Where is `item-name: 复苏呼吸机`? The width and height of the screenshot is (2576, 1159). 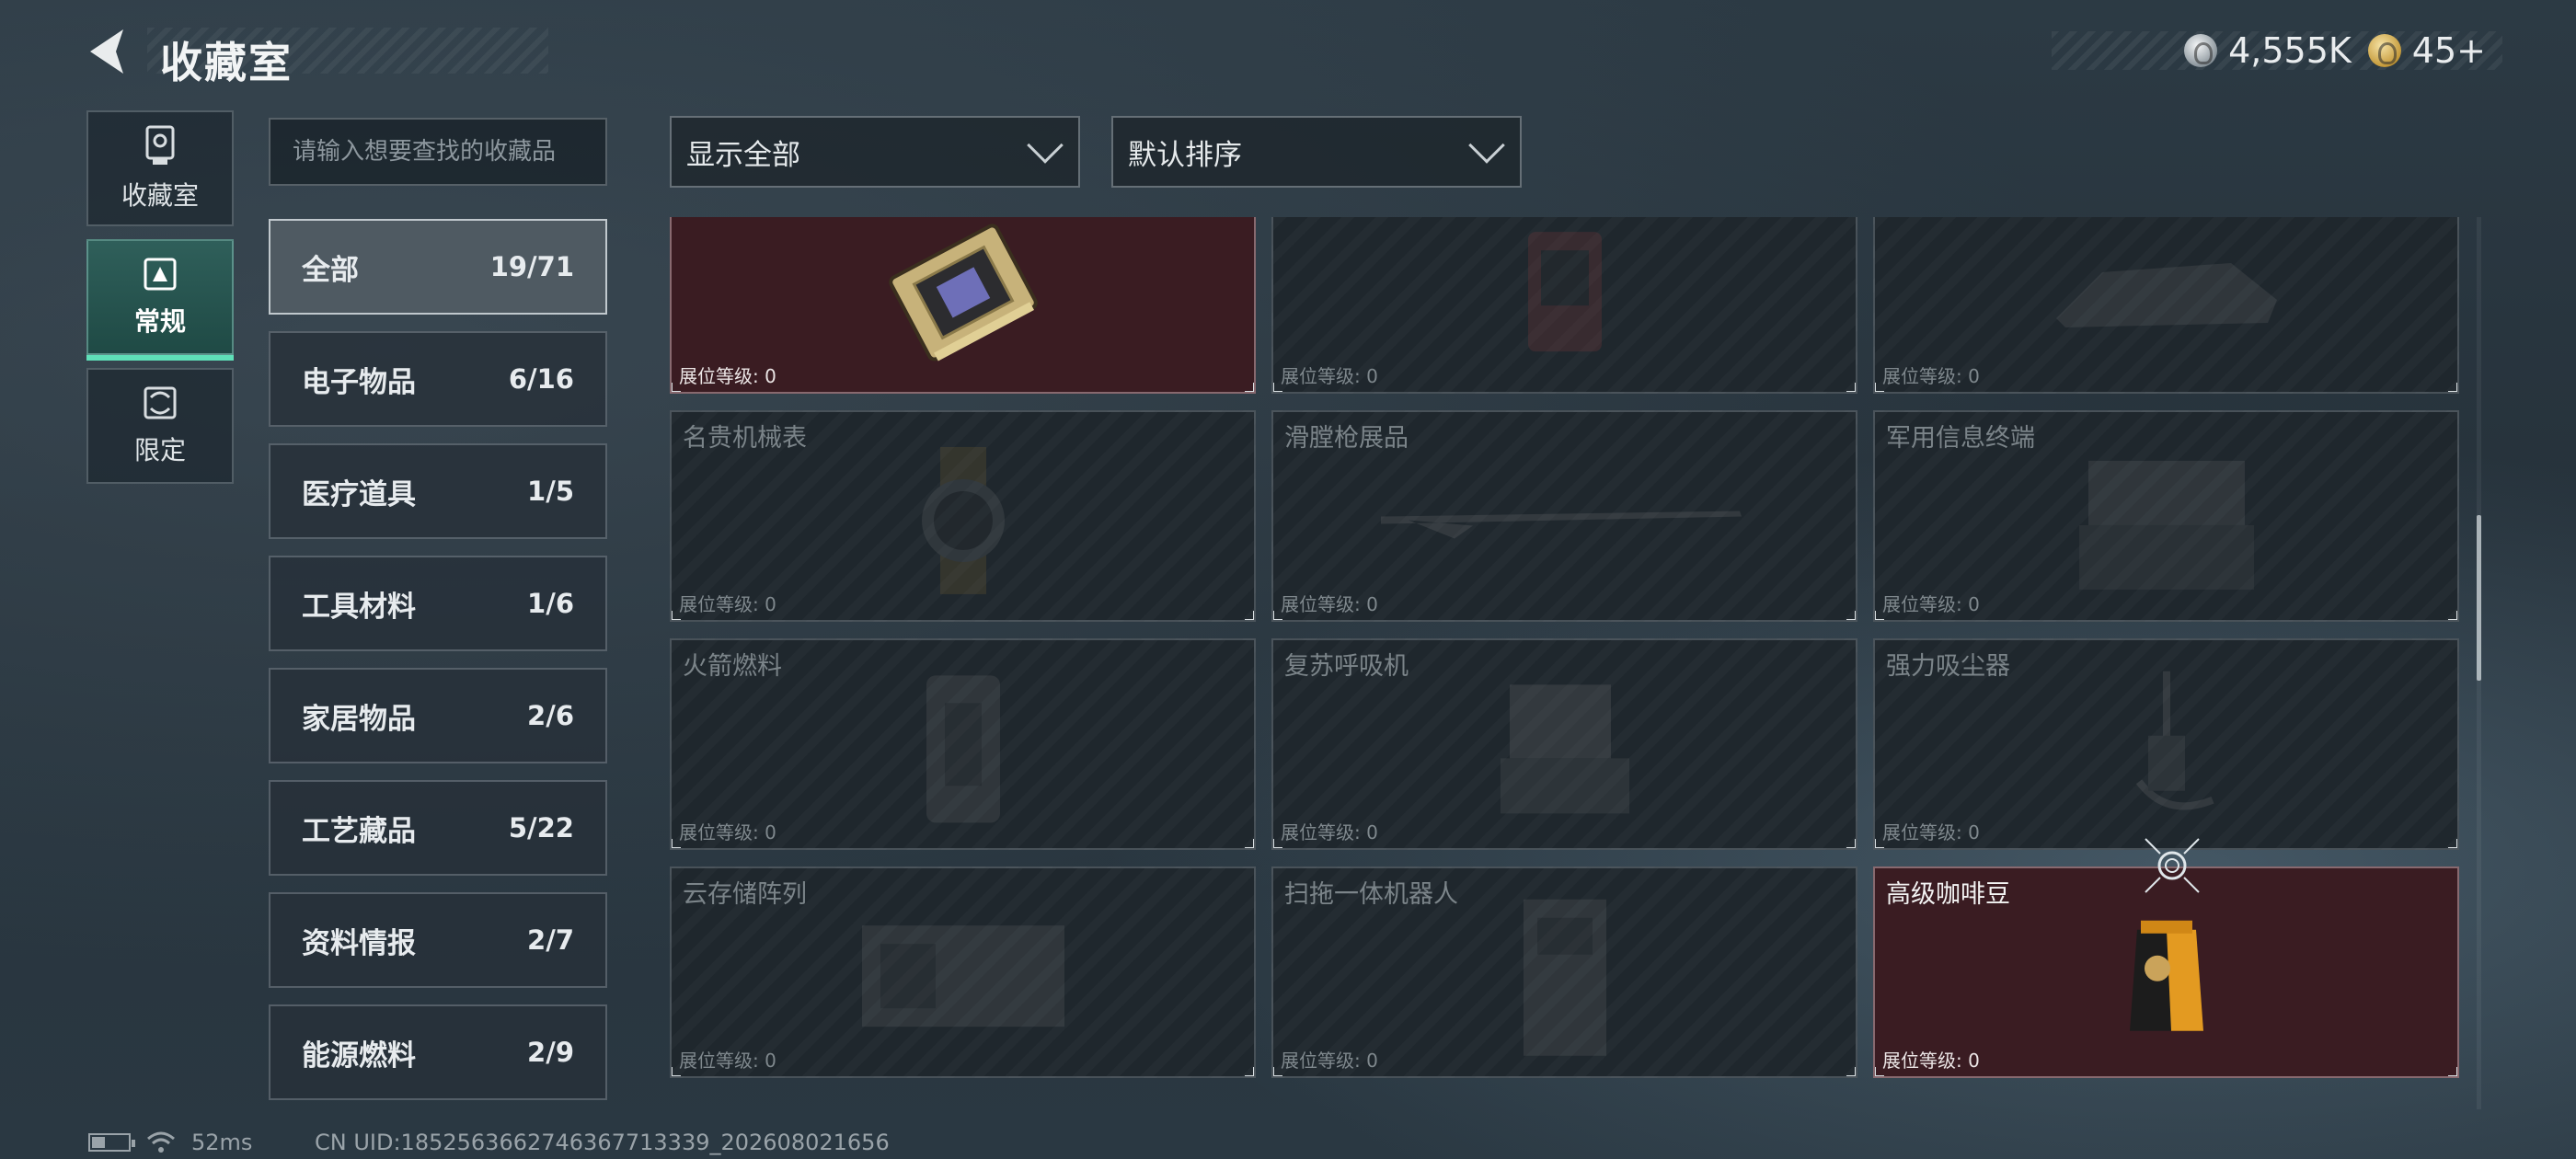
item-name: 复苏呼吸机 is located at coordinates (1346, 666).